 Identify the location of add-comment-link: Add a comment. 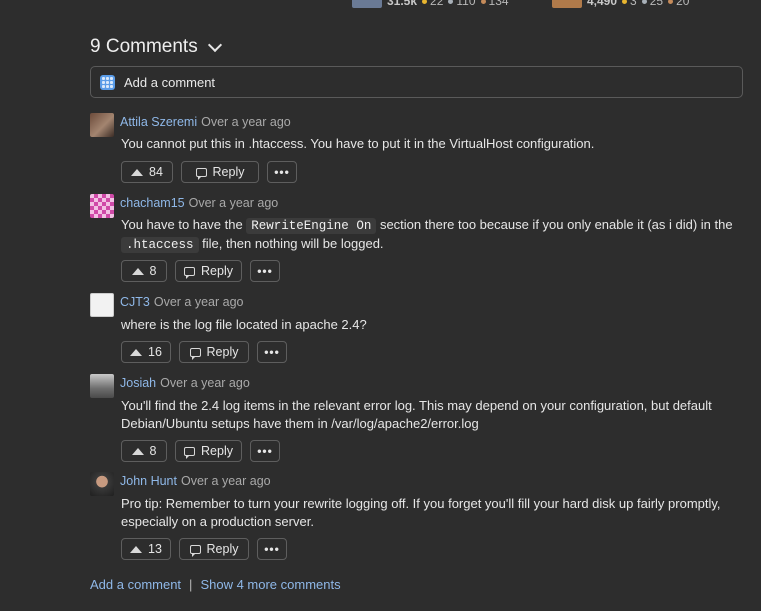
(135, 584).